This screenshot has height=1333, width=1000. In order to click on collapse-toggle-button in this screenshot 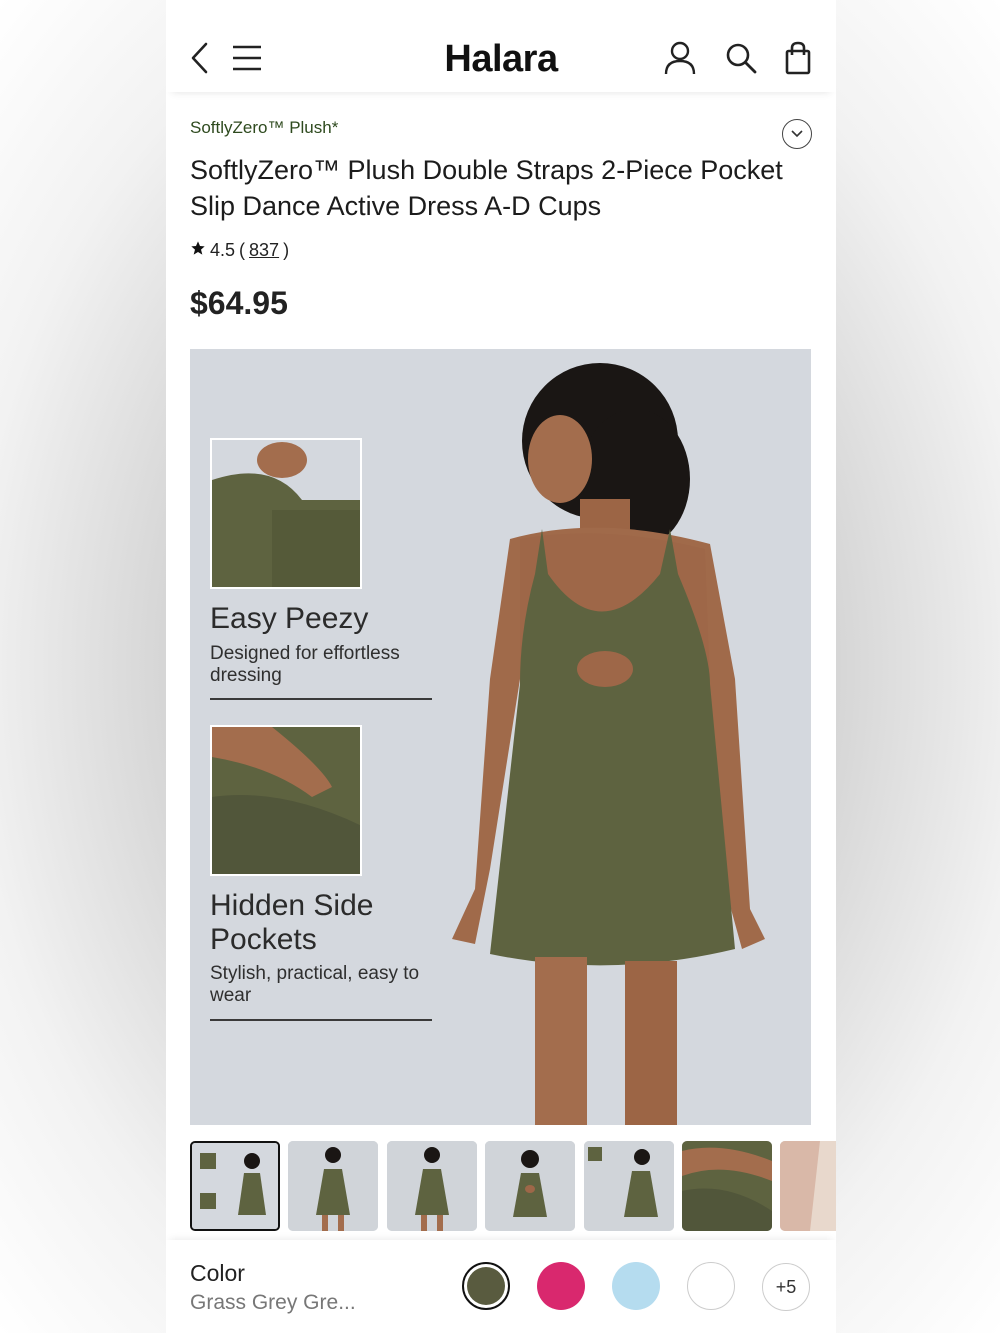, I will do `click(797, 134)`.